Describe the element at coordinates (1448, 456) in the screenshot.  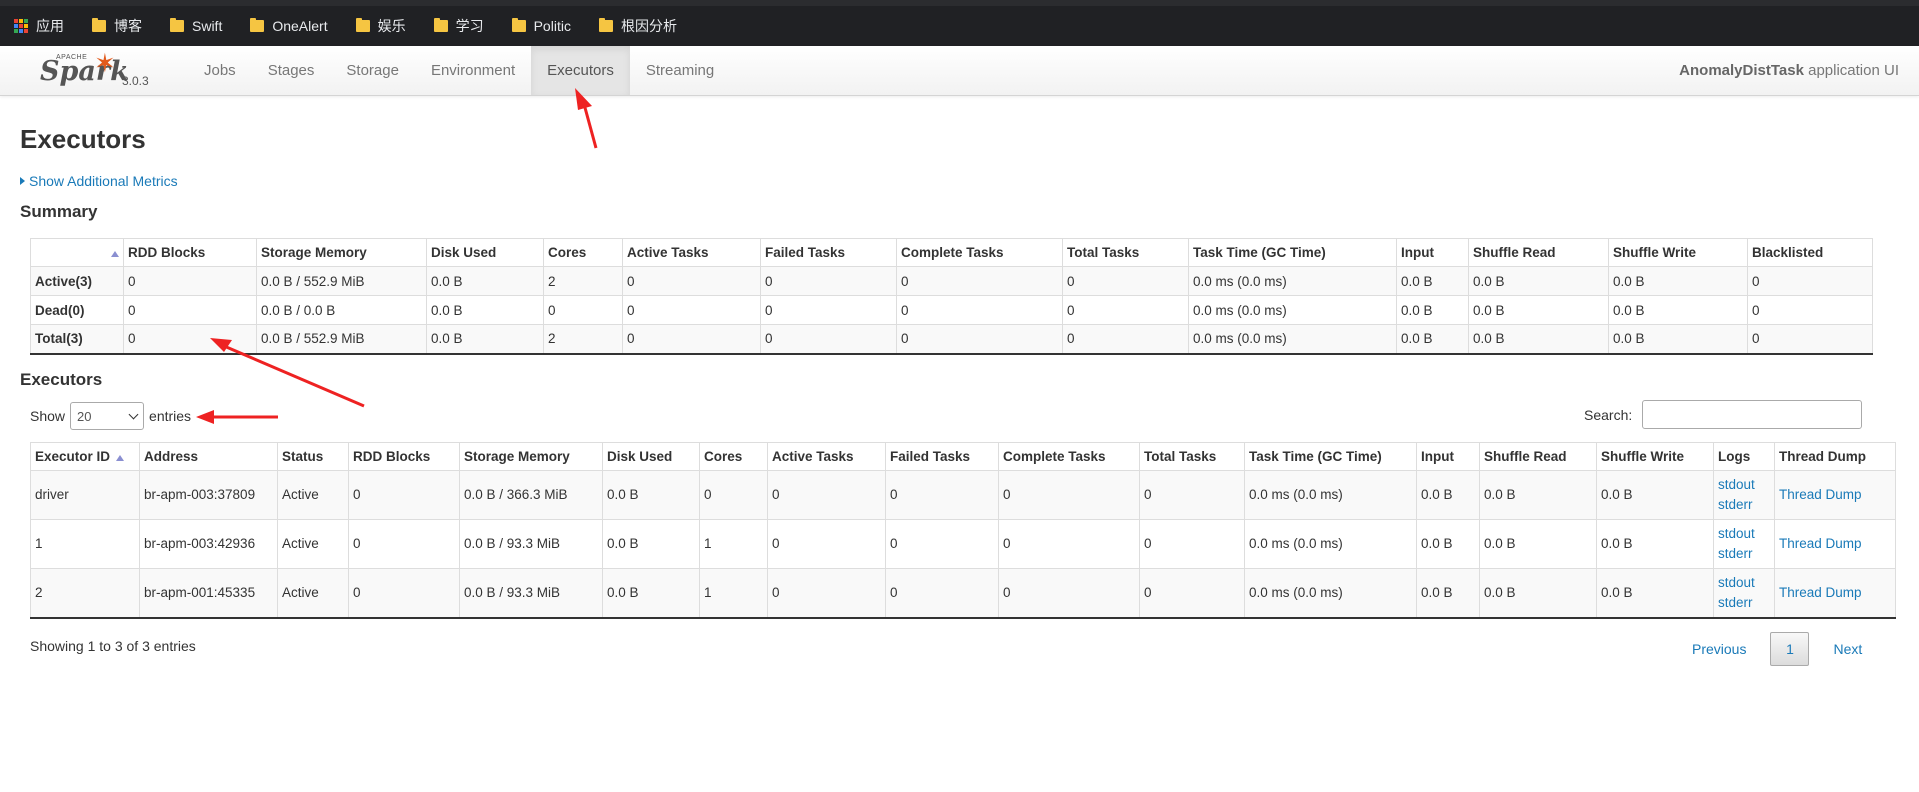
I see `executors-header: Input` at that location.